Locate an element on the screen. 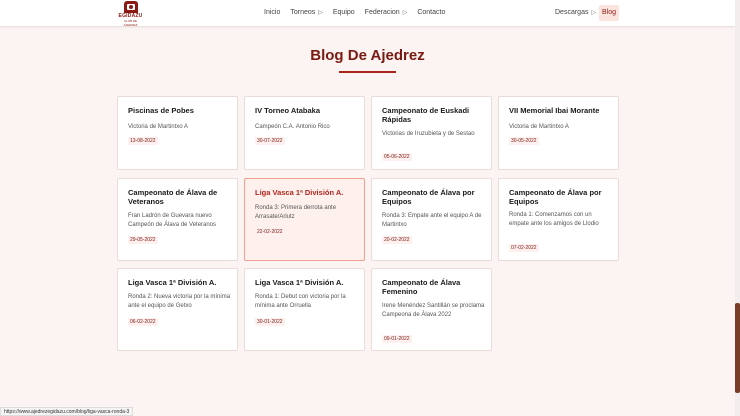 The width and height of the screenshot is (740, 416). nav-federacion: Federacion ▷ is located at coordinates (386, 12).